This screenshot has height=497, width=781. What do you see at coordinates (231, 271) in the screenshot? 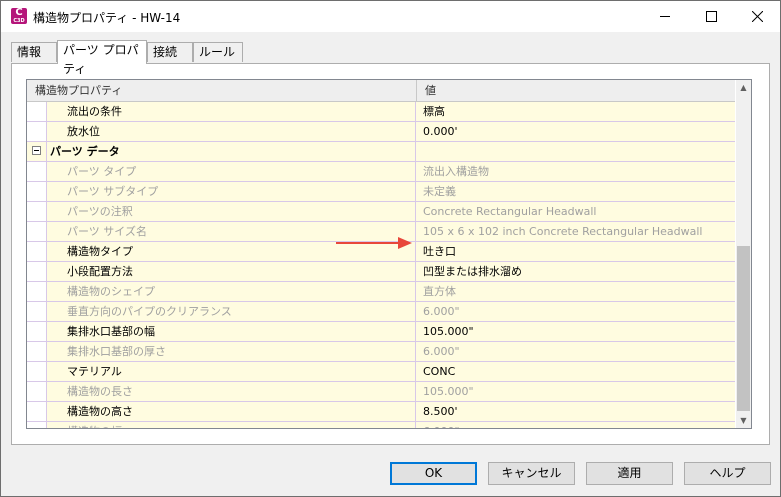
I see `property-name: 小段配置方法` at bounding box center [231, 271].